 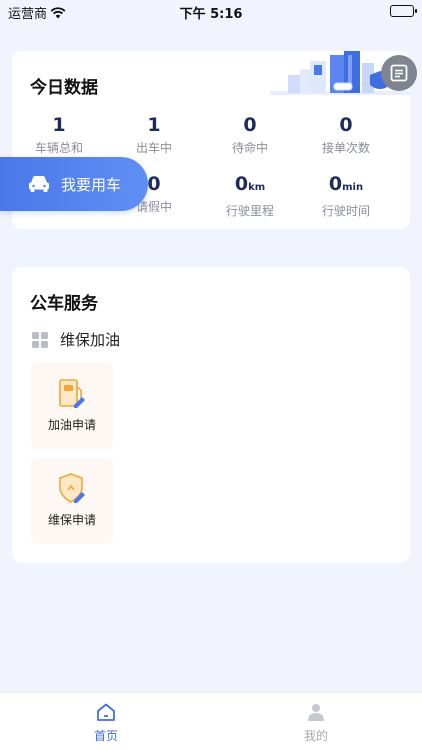 I want to click on stat-label: 行驶里程, so click(x=249, y=211).